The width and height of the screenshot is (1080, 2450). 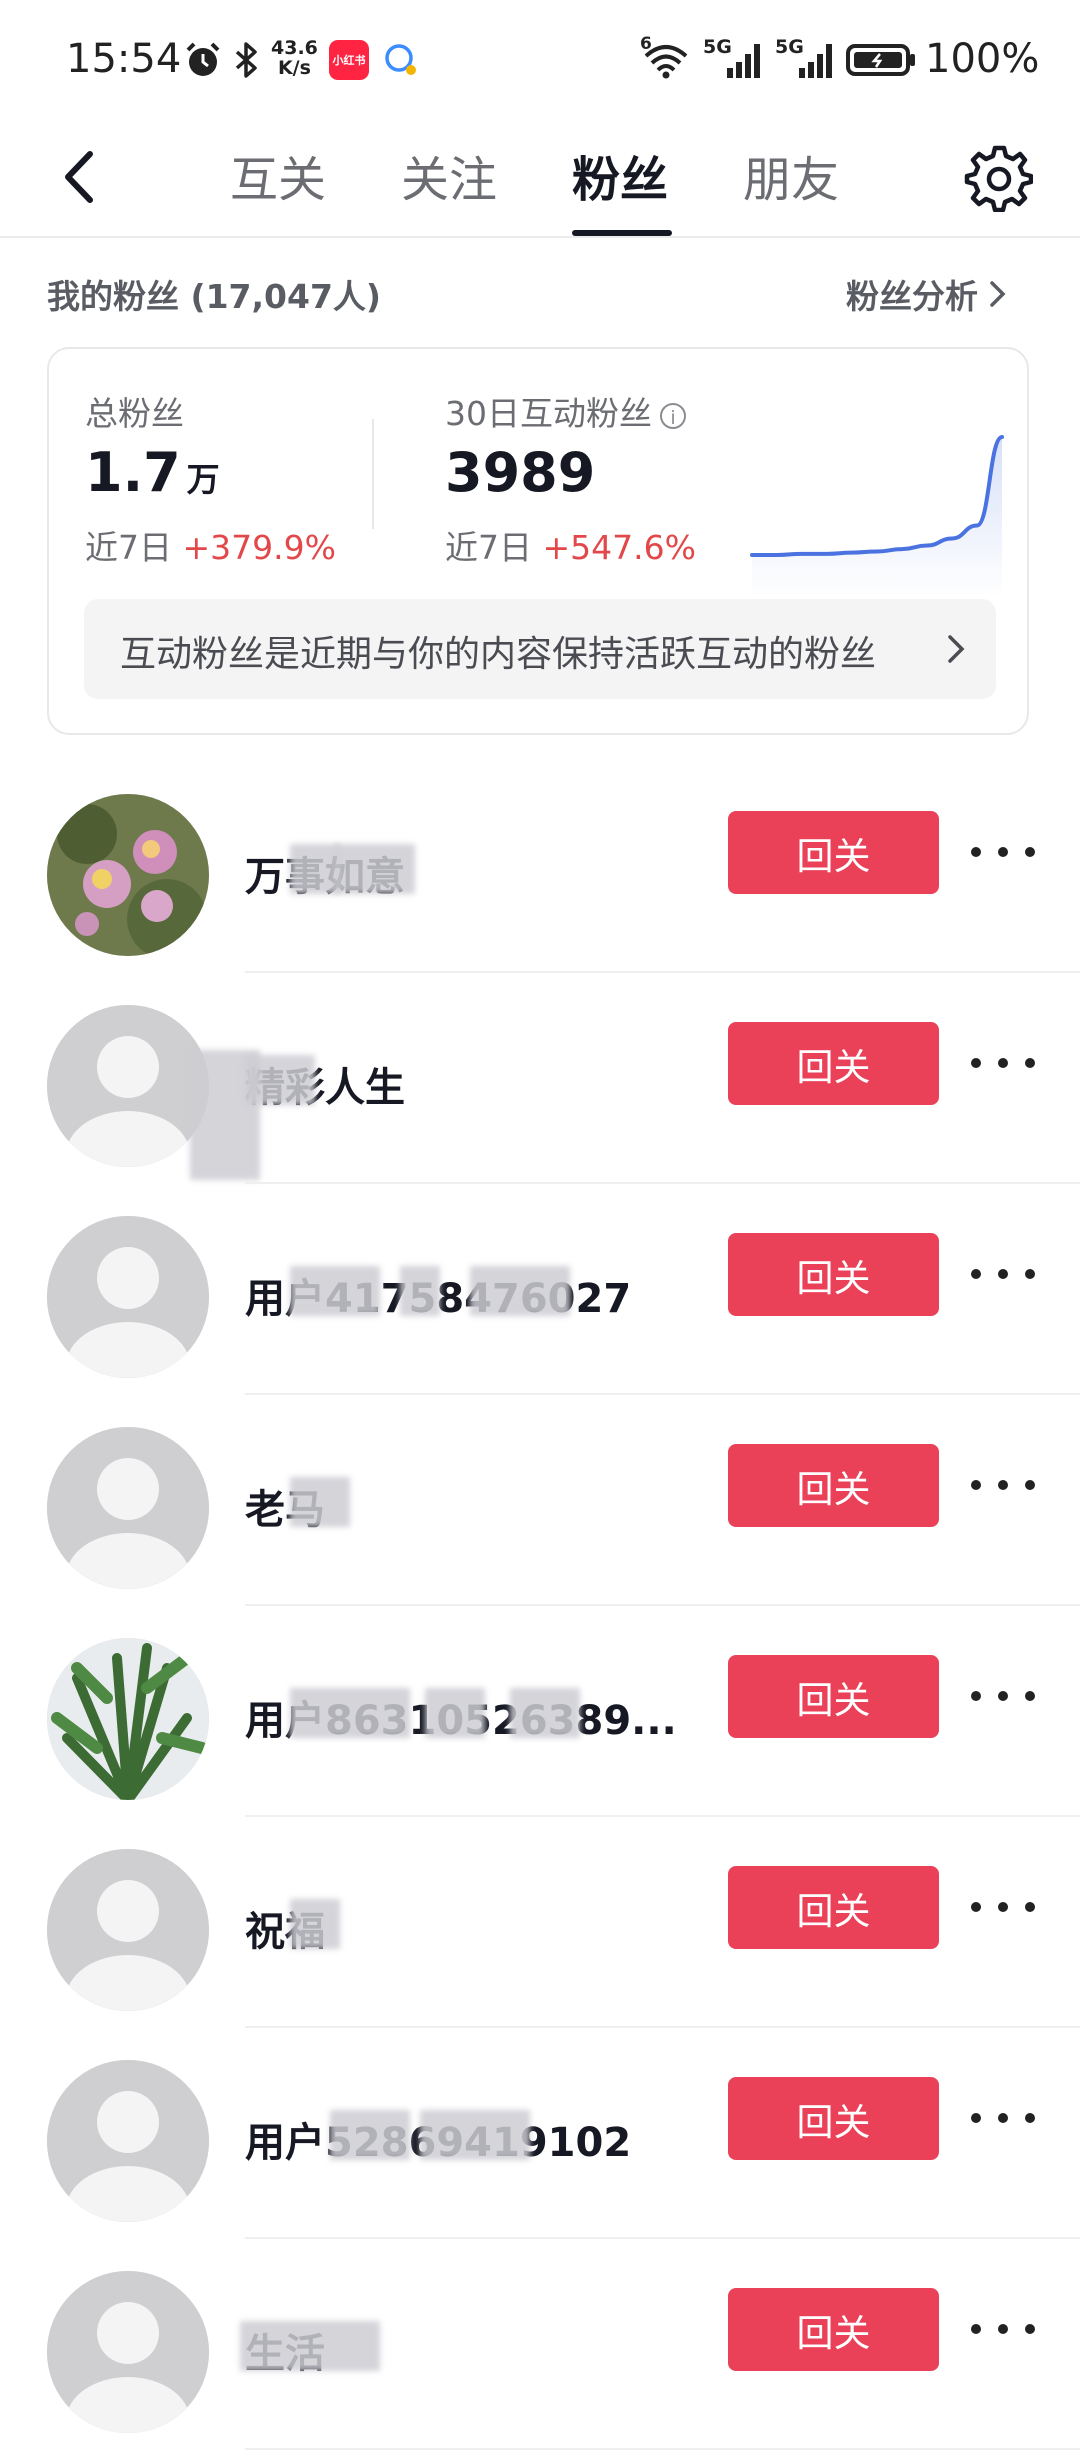 I want to click on info-icon: i, so click(x=673, y=415).